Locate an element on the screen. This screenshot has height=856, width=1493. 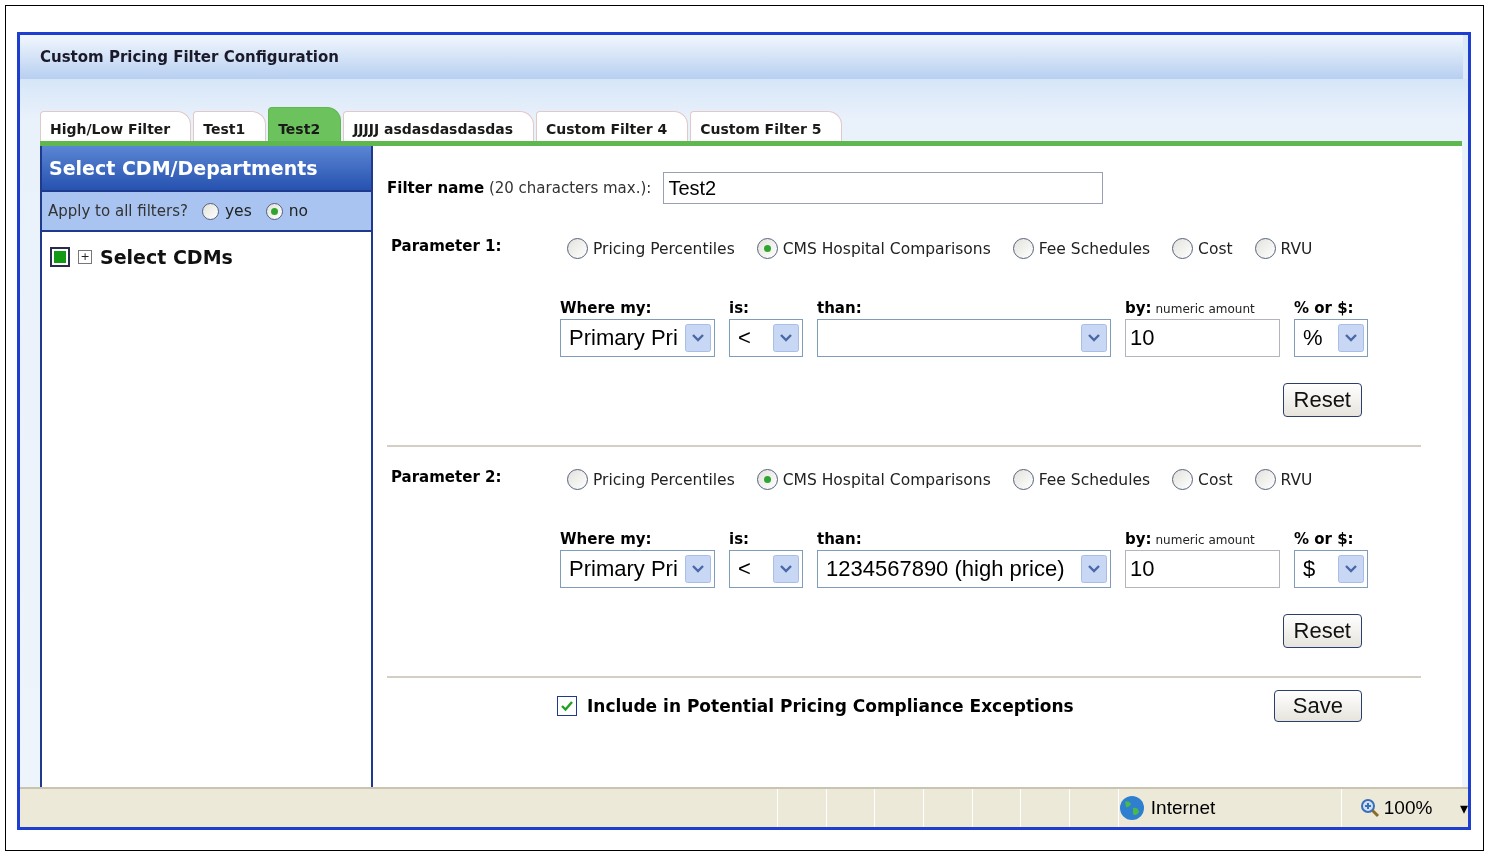
window-title: Custom Pricing Filter Configuration is located at coordinates (189, 57).